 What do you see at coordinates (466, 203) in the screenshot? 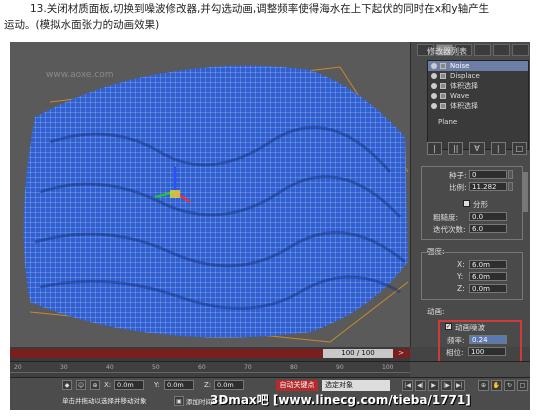
I see `fractal-checkbox` at bounding box center [466, 203].